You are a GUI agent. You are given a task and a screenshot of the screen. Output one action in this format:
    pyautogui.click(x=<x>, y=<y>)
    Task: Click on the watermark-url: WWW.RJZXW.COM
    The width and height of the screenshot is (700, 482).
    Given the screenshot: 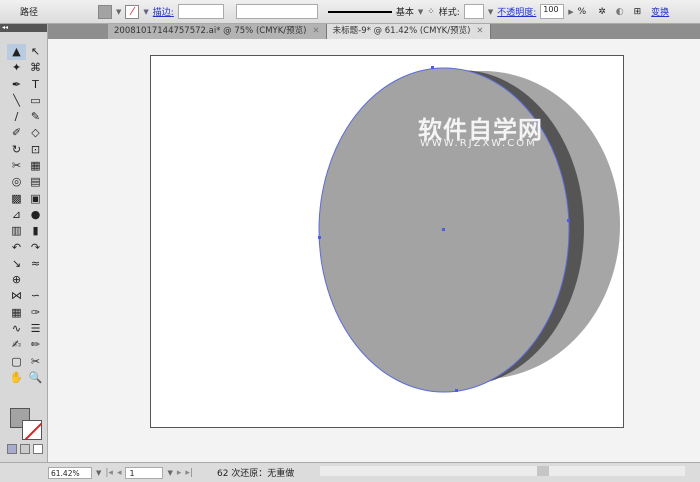 What is the action you would take?
    pyautogui.click(x=478, y=143)
    